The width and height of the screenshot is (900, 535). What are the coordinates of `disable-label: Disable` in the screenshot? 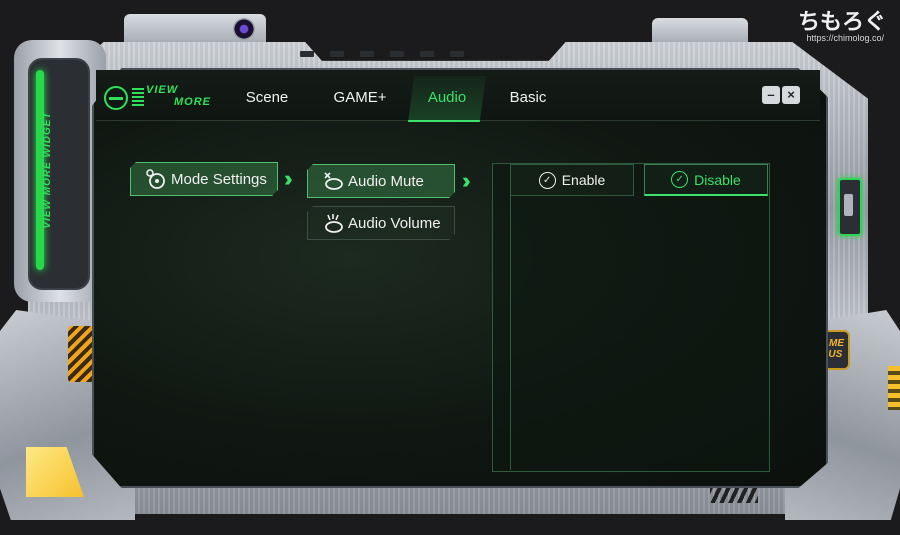 It's located at (717, 179).